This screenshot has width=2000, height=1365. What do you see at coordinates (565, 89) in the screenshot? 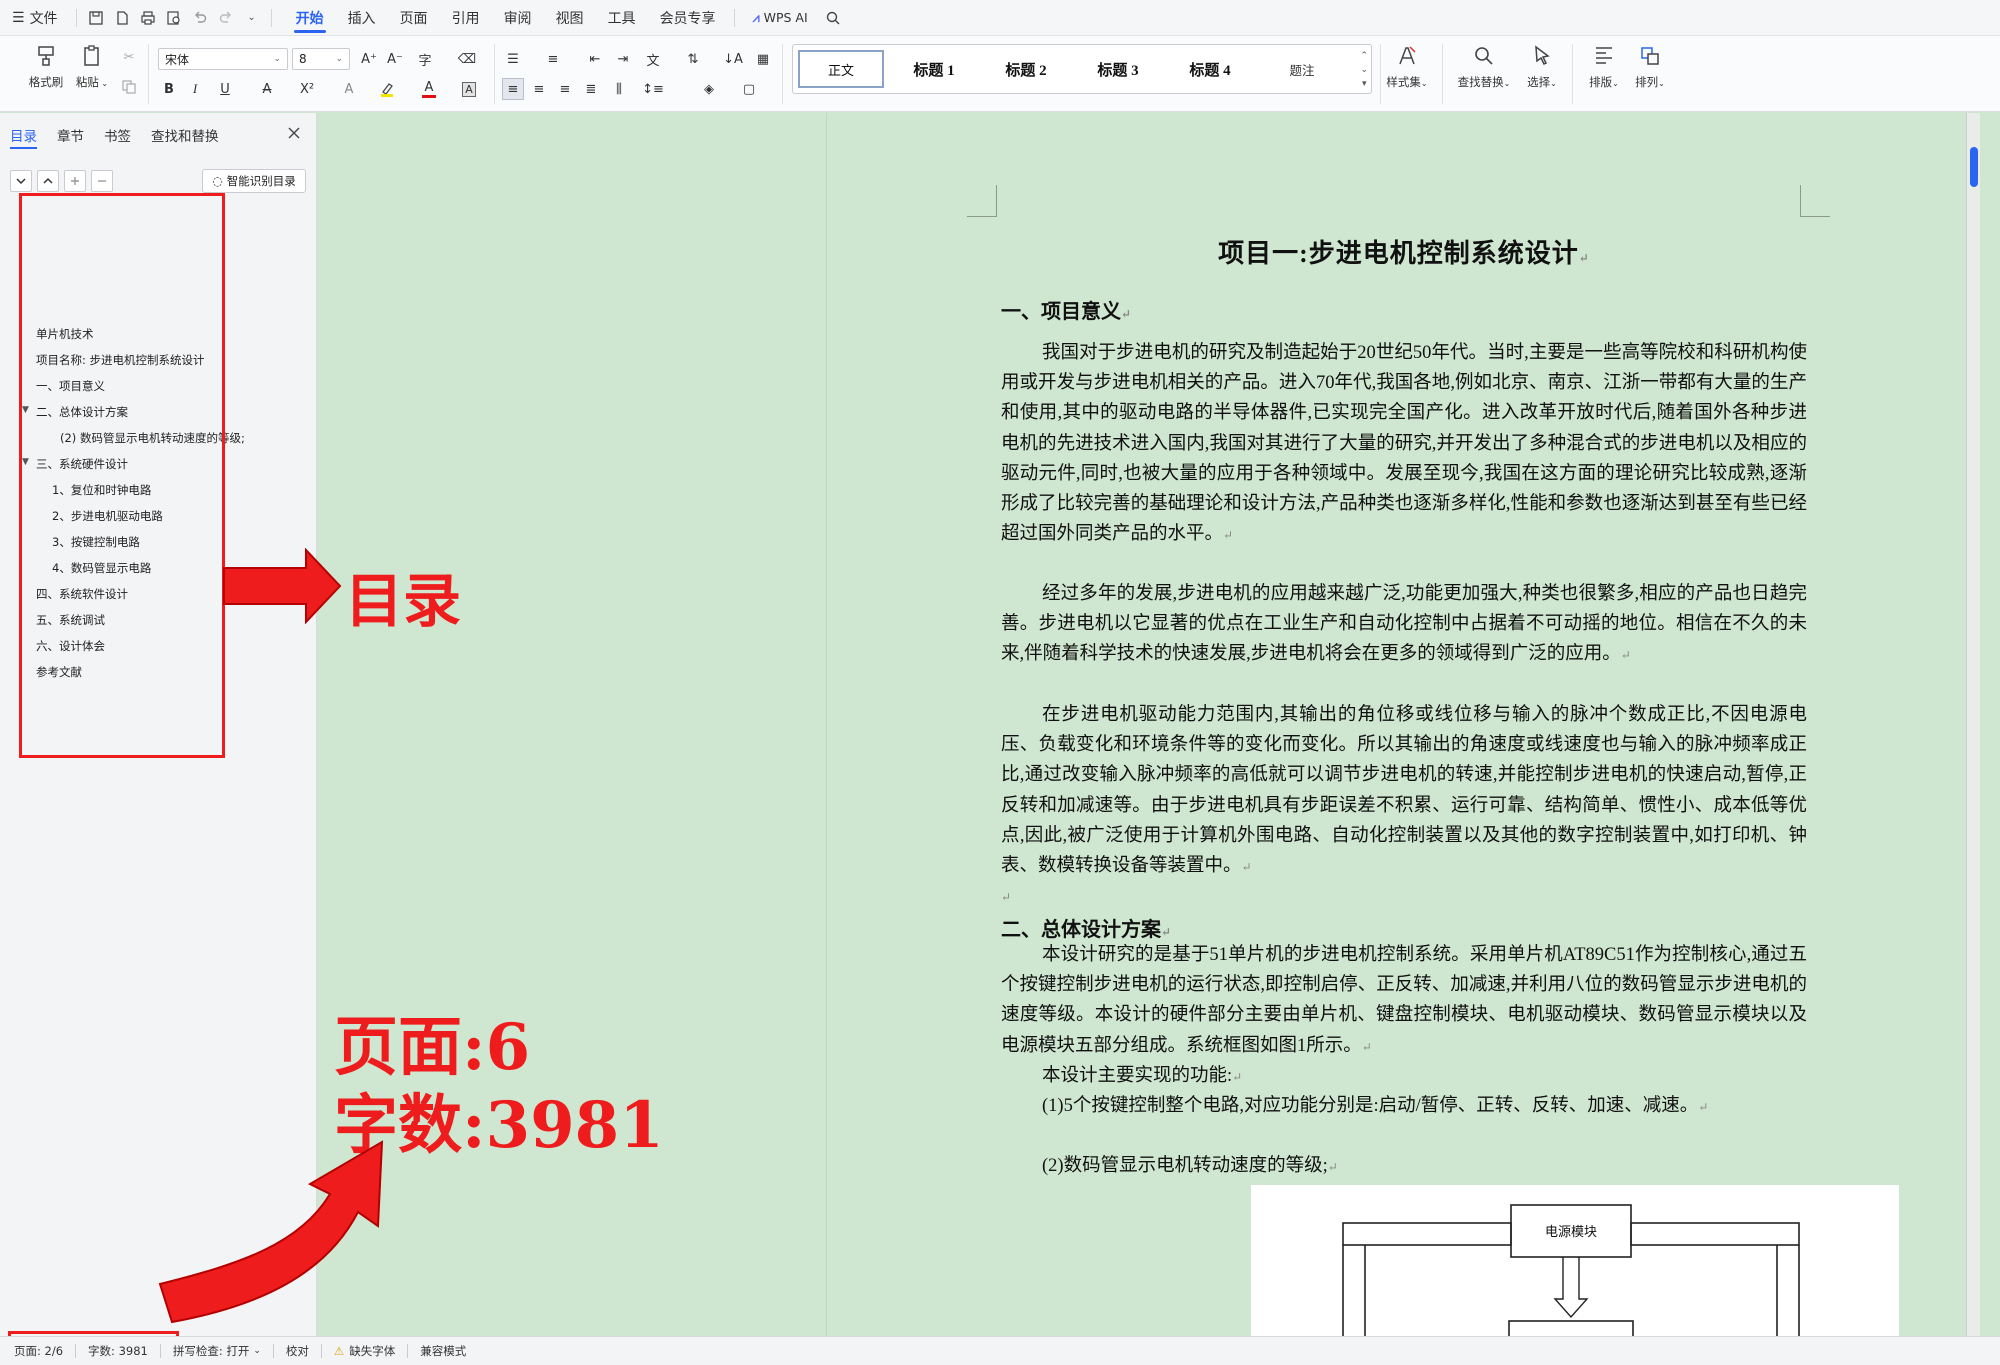
I see `align-right-icon: ≡` at bounding box center [565, 89].